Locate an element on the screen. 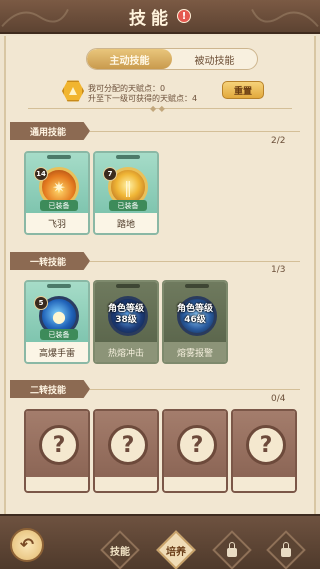  level-requirement: 角色等级 46级 is located at coordinates (194, 314).